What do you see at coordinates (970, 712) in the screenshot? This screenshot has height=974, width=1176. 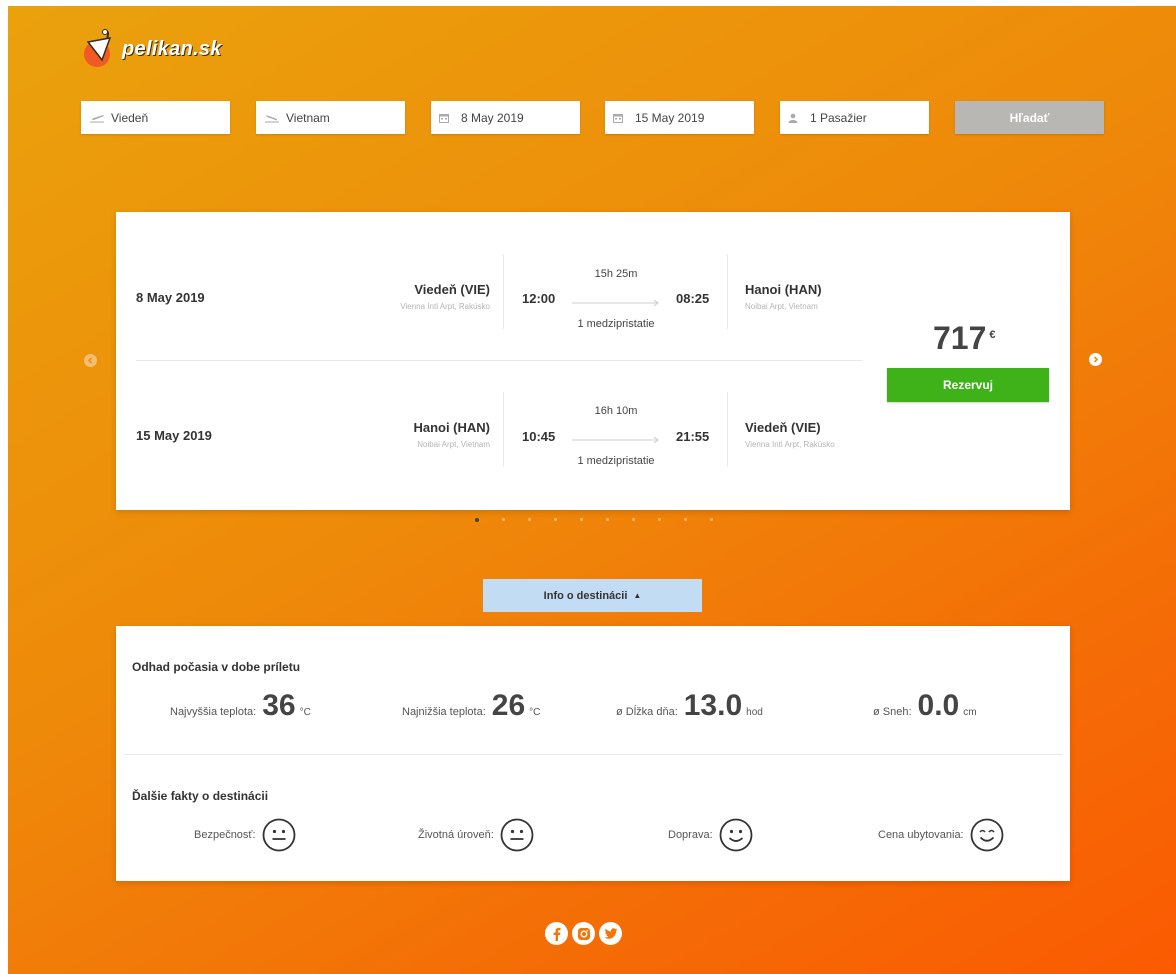 I see `snow-unit: cm` at bounding box center [970, 712].